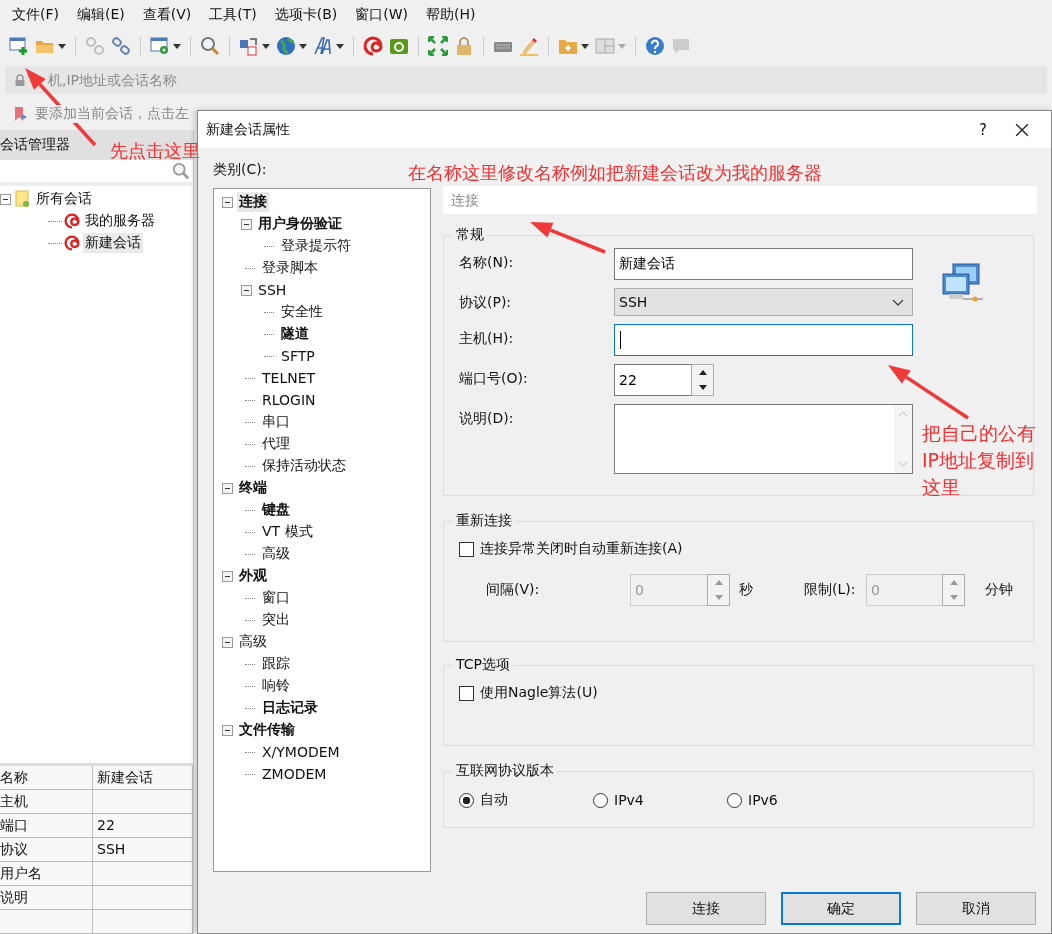  I want to click on tree-item: 我的服务器, so click(120, 221).